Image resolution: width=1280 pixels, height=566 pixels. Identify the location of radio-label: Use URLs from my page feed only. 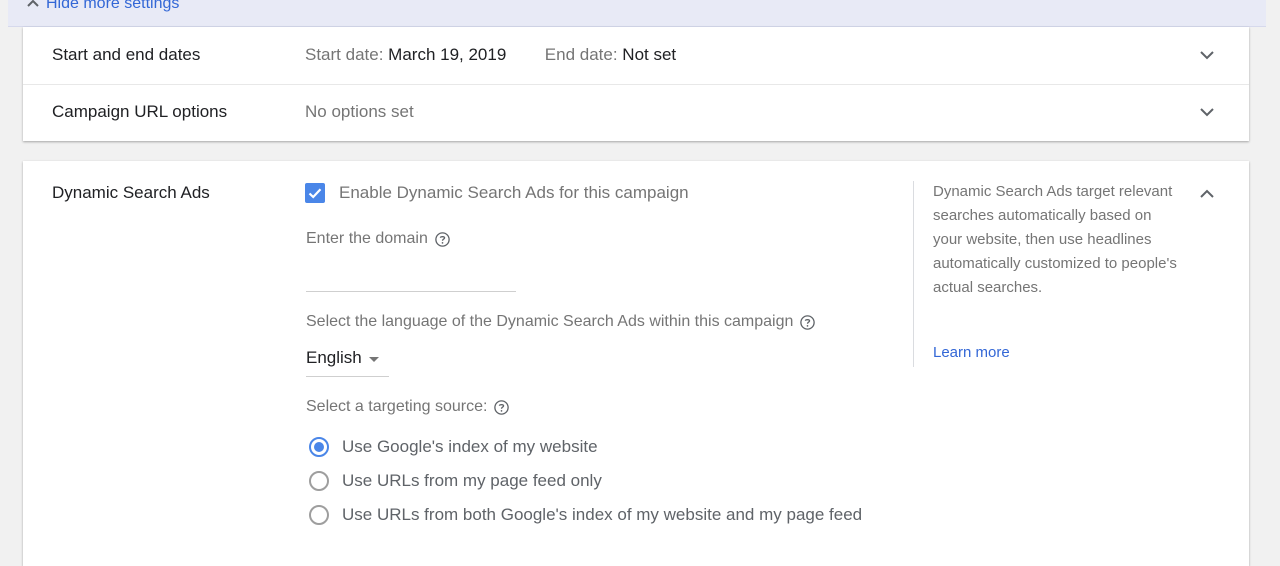
(472, 480).